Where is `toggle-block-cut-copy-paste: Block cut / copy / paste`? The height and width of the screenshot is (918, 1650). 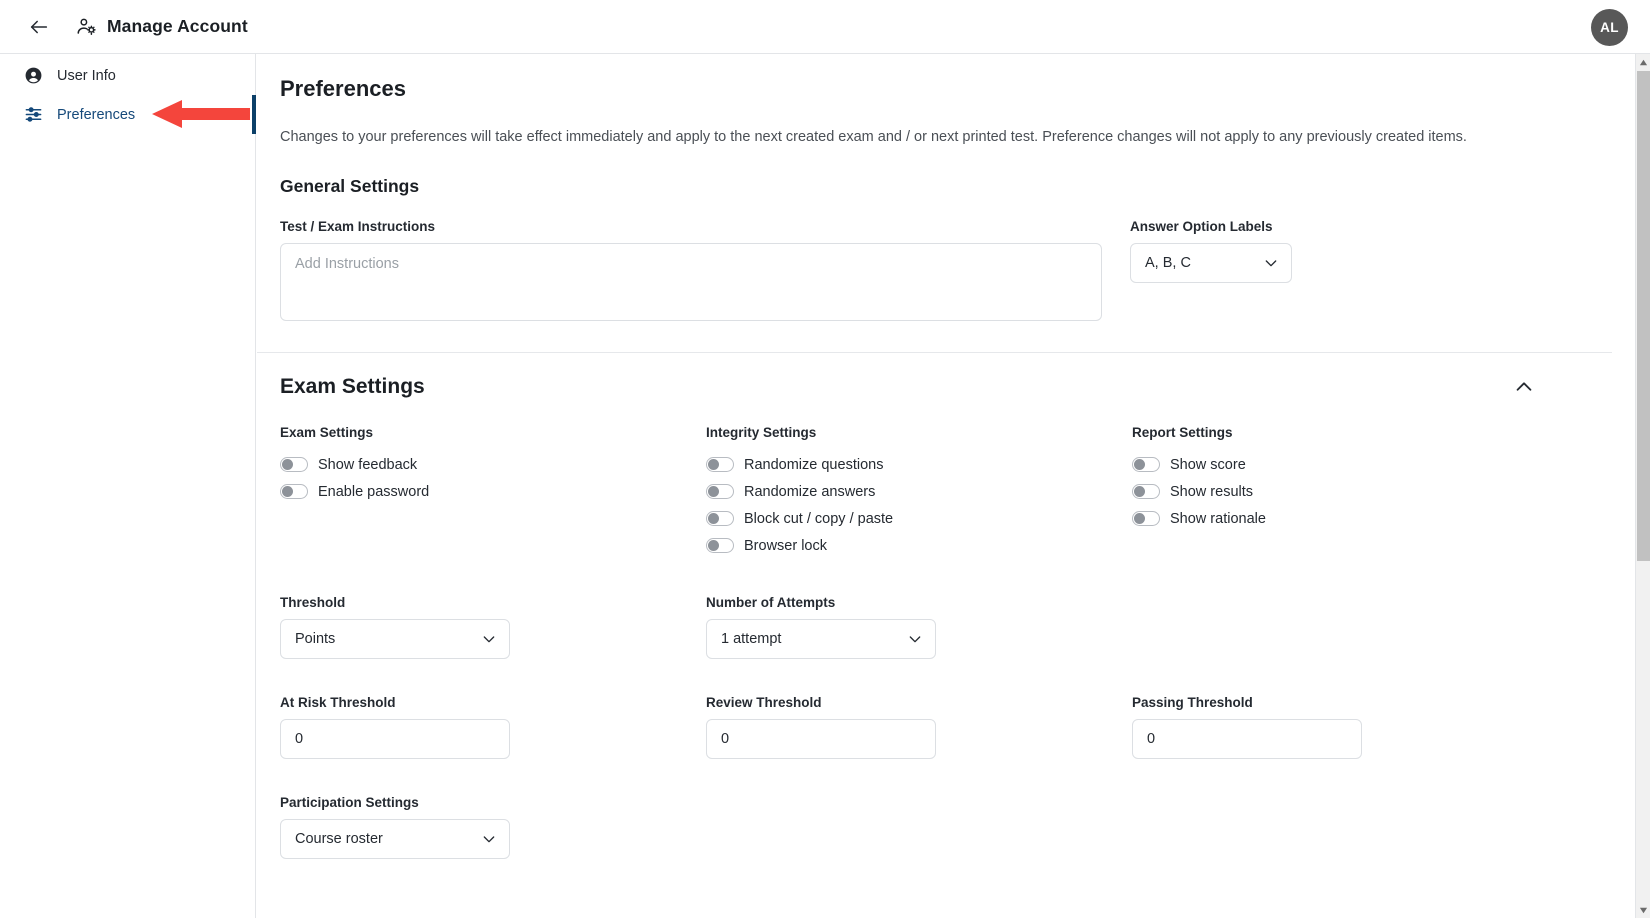
toggle-block-cut-copy-paste: Block cut / copy / paste is located at coordinates (919, 518).